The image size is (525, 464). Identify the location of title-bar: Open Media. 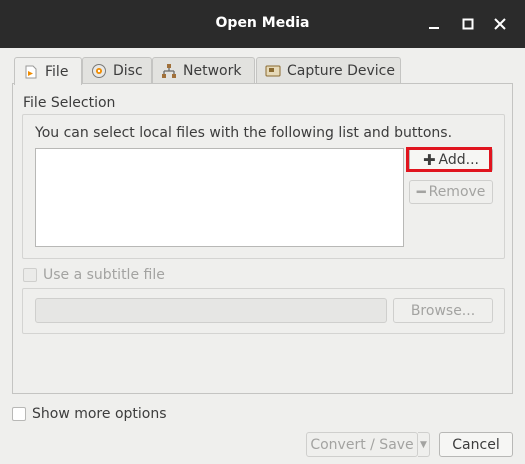
(262, 24).